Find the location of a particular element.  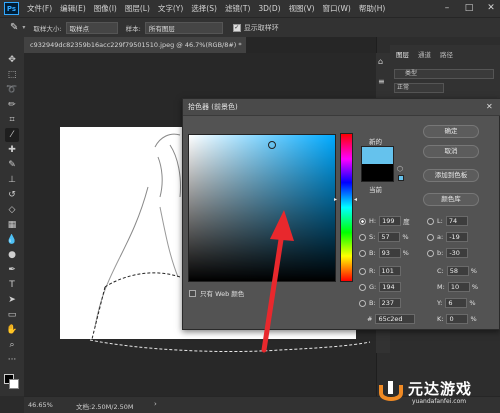

yellow-input: 6 is located at coordinates (456, 303).